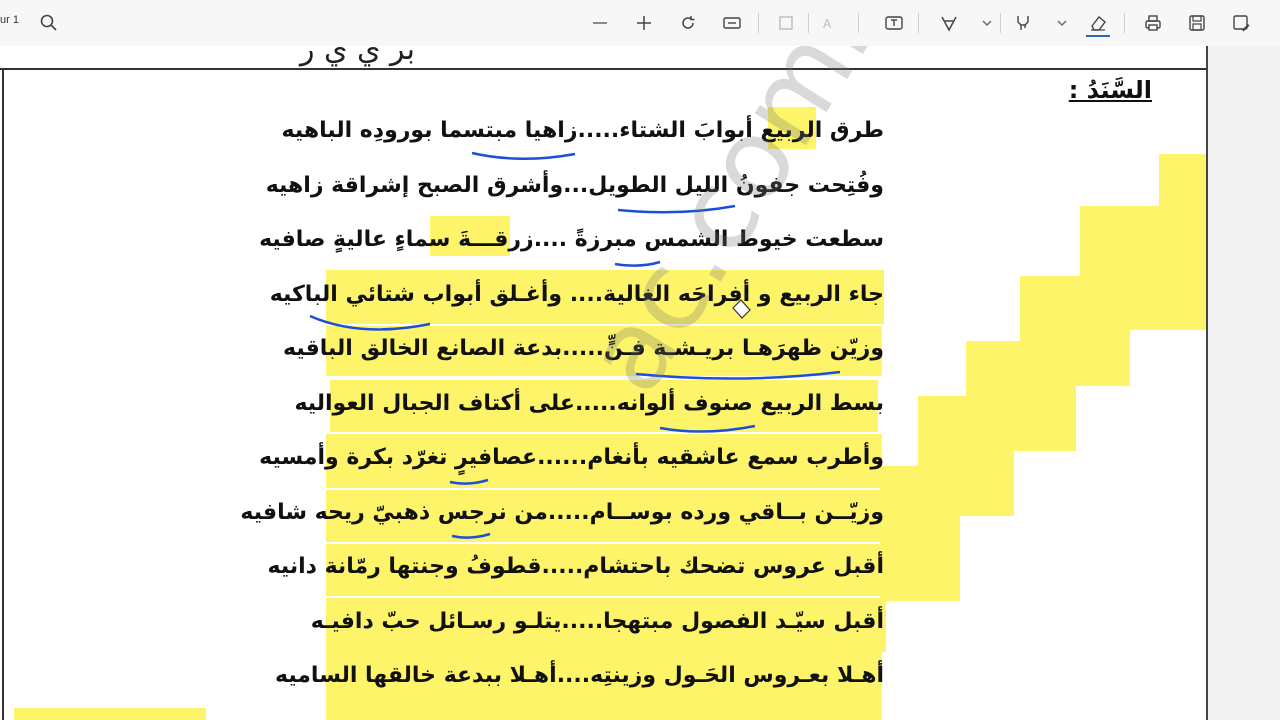  I want to click on highlight-icon, so click(1023, 23).